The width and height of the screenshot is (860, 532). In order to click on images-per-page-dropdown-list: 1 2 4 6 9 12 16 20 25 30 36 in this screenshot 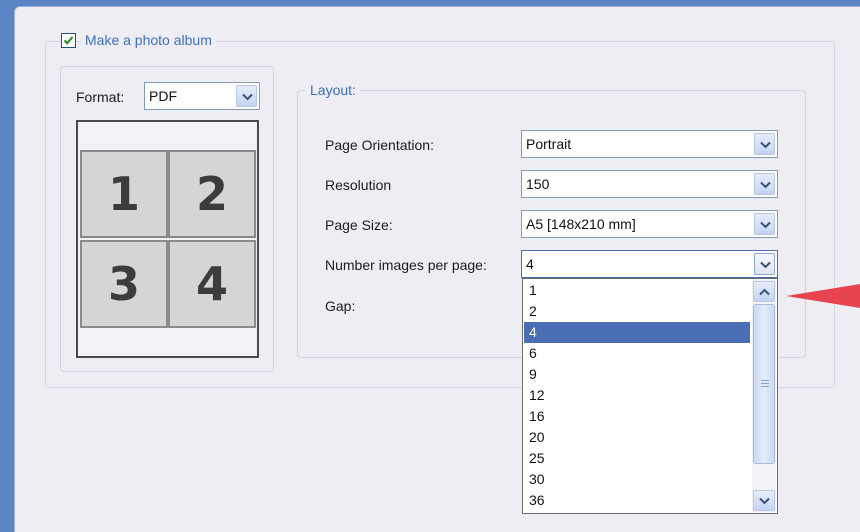, I will do `click(650, 396)`.